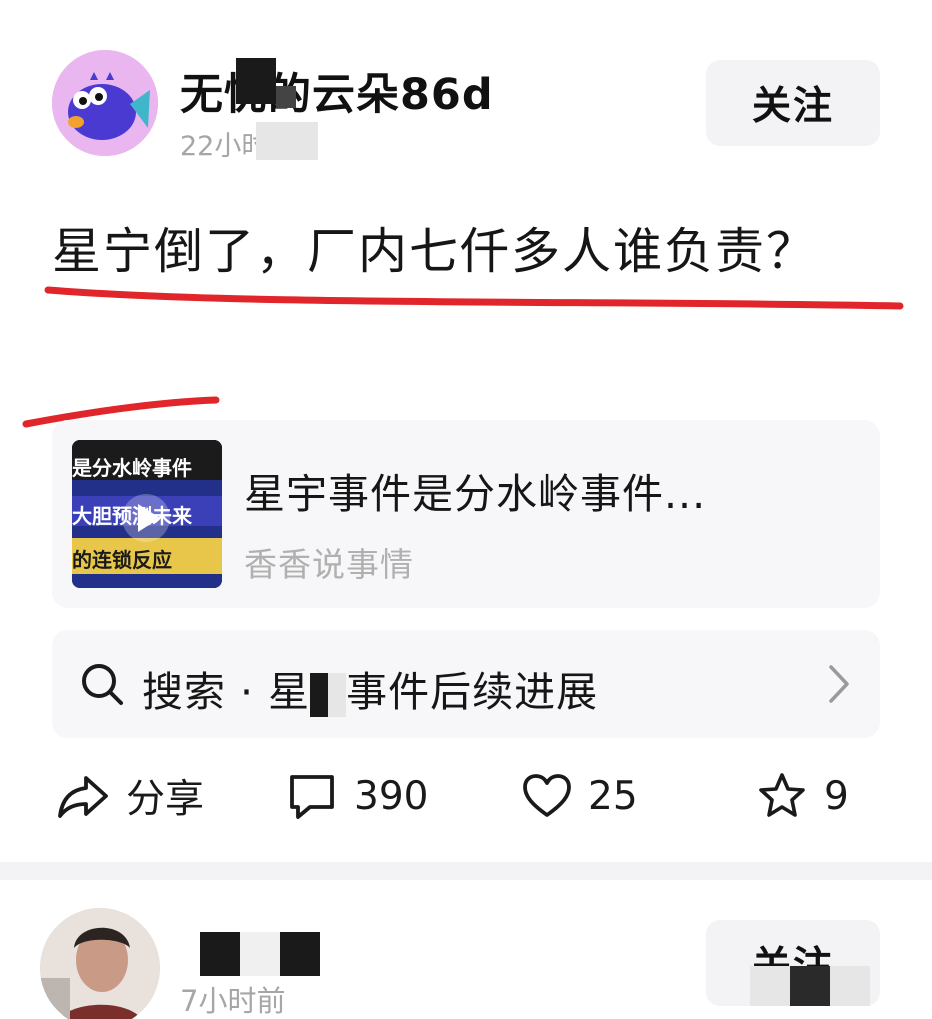  Describe the element at coordinates (793, 103) in the screenshot. I see `follow-button: 关注` at that location.